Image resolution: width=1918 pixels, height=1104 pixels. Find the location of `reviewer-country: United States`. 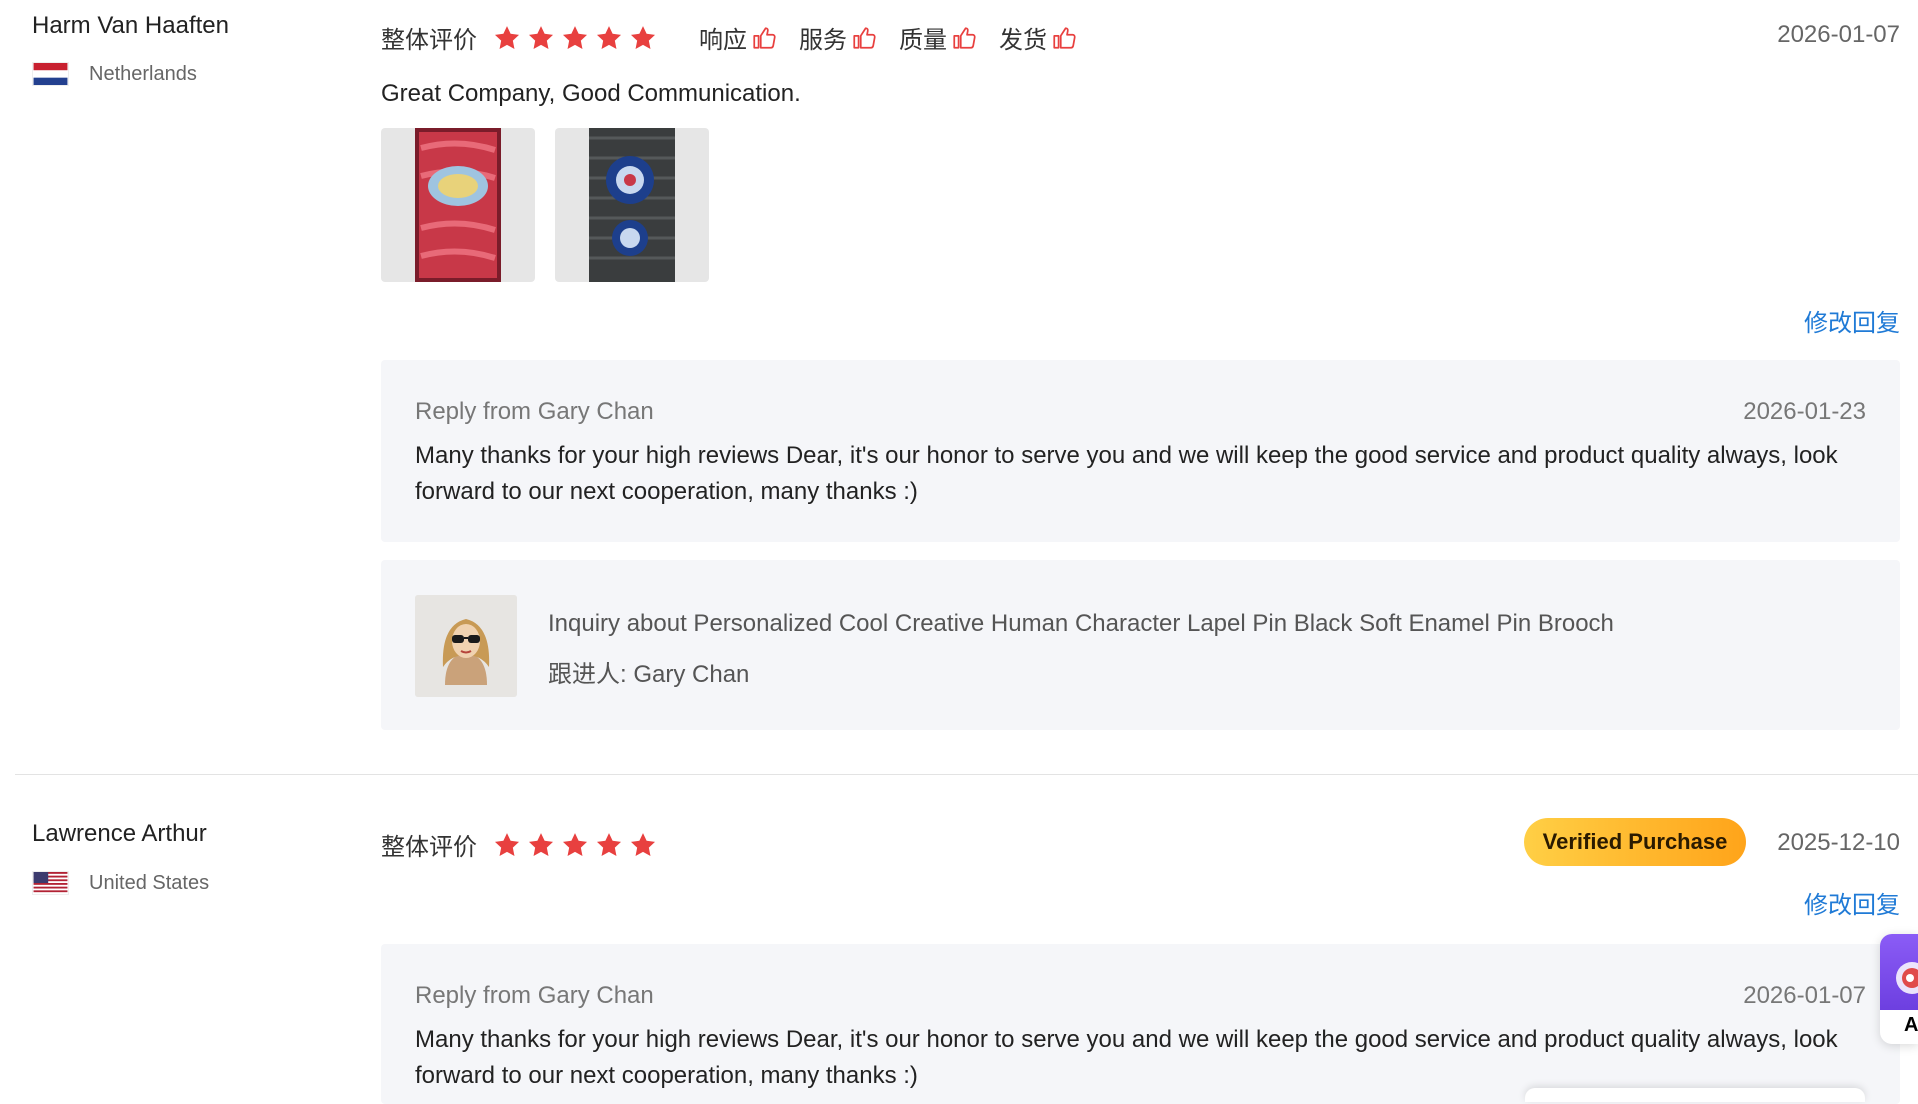

reviewer-country: United States is located at coordinates (120, 883).